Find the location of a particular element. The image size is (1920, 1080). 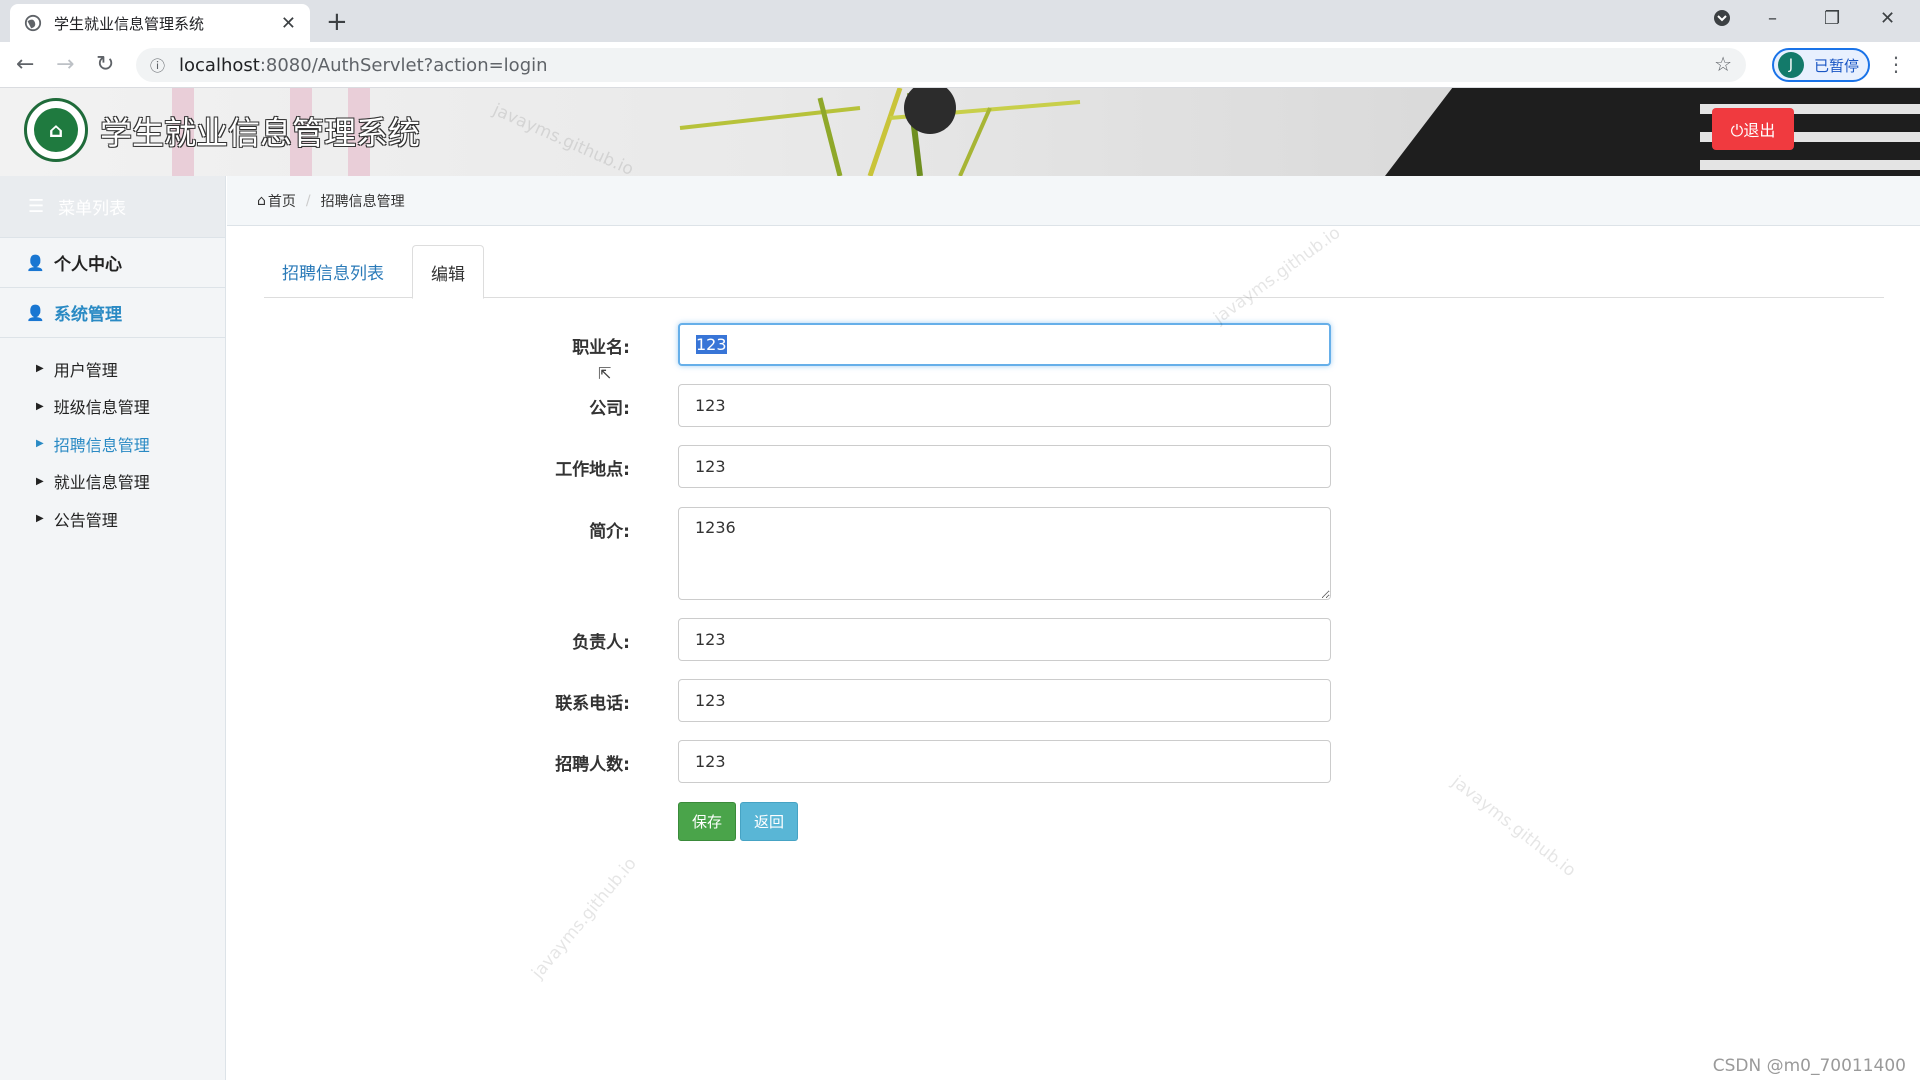

browser-tab-strip: 学生就业信息管理系统 ✕ + – ❐ ✕ is located at coordinates (960, 21).